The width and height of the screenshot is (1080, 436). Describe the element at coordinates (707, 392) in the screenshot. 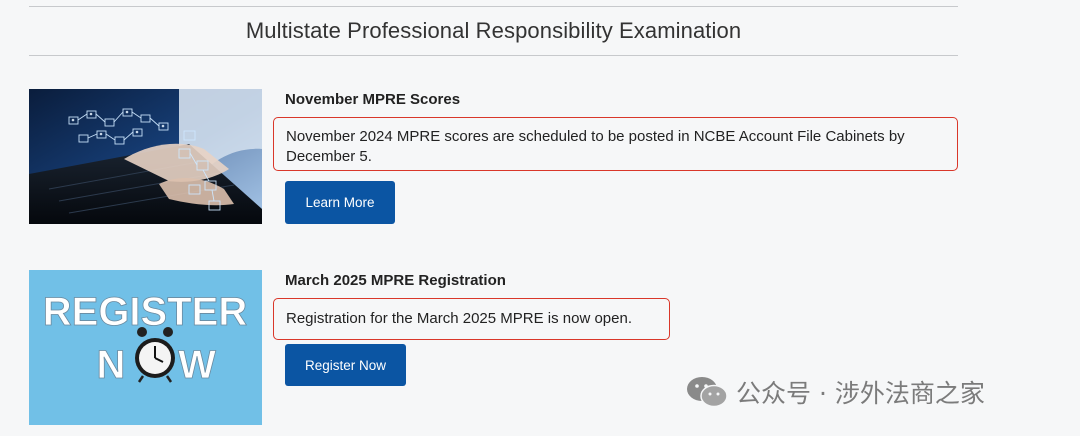

I see `wechat-icon` at that location.